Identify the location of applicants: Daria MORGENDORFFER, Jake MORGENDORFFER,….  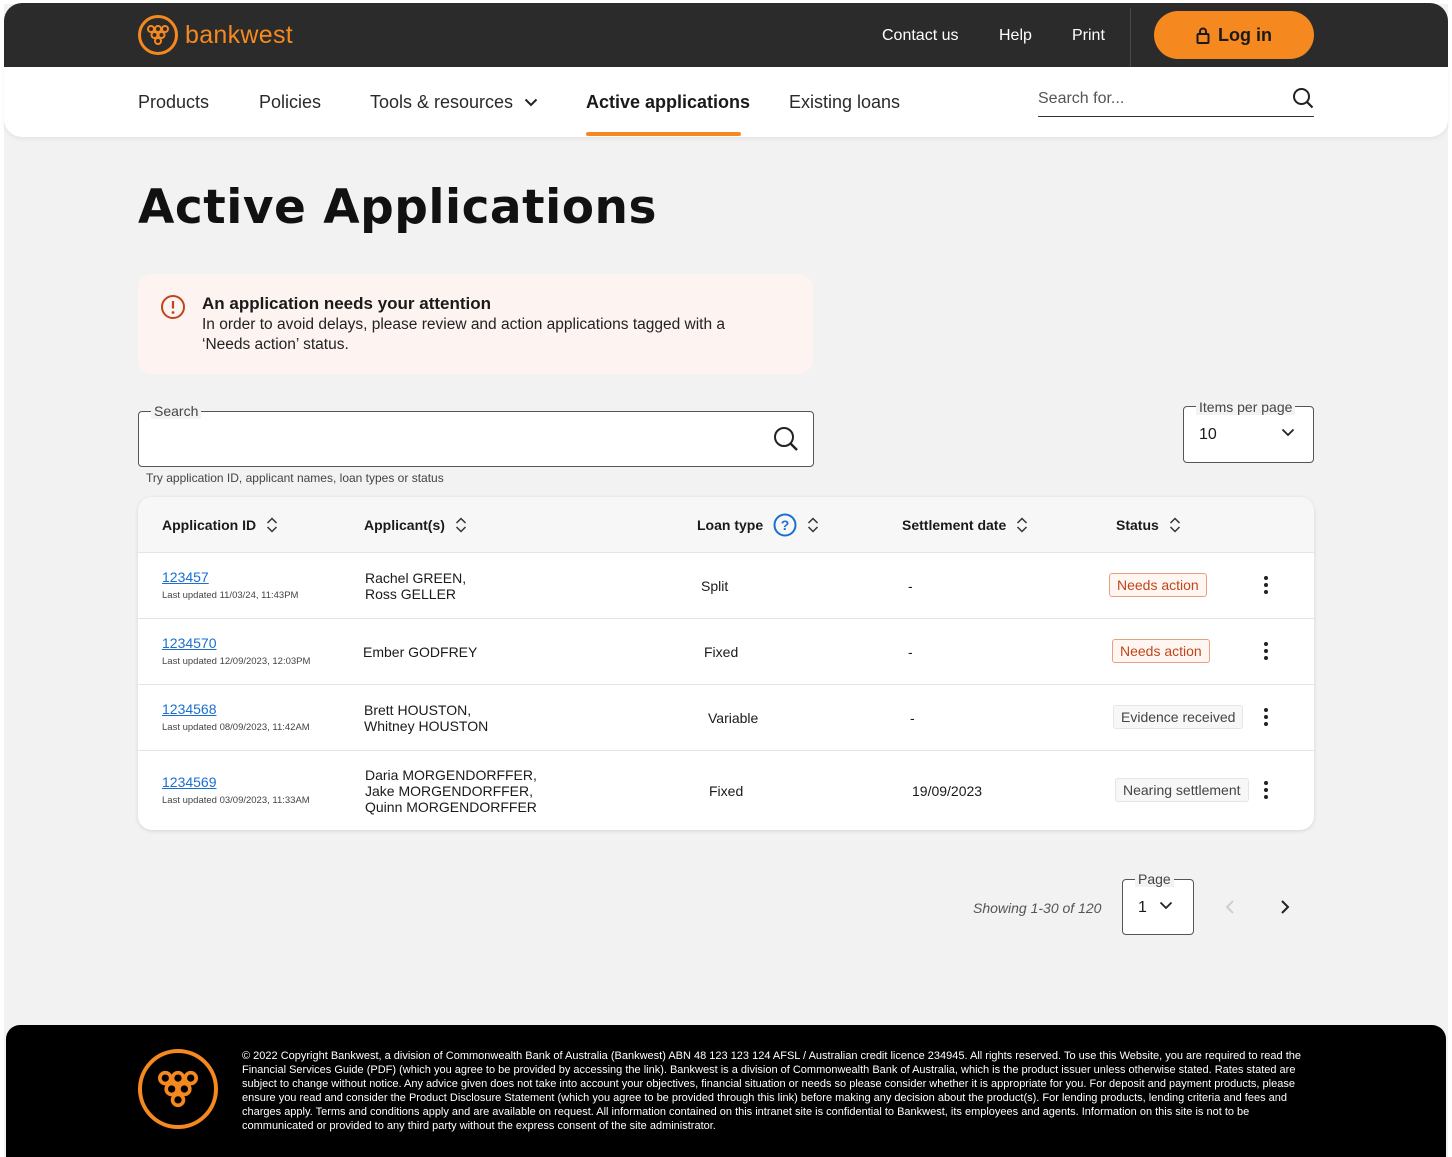
(451, 791).